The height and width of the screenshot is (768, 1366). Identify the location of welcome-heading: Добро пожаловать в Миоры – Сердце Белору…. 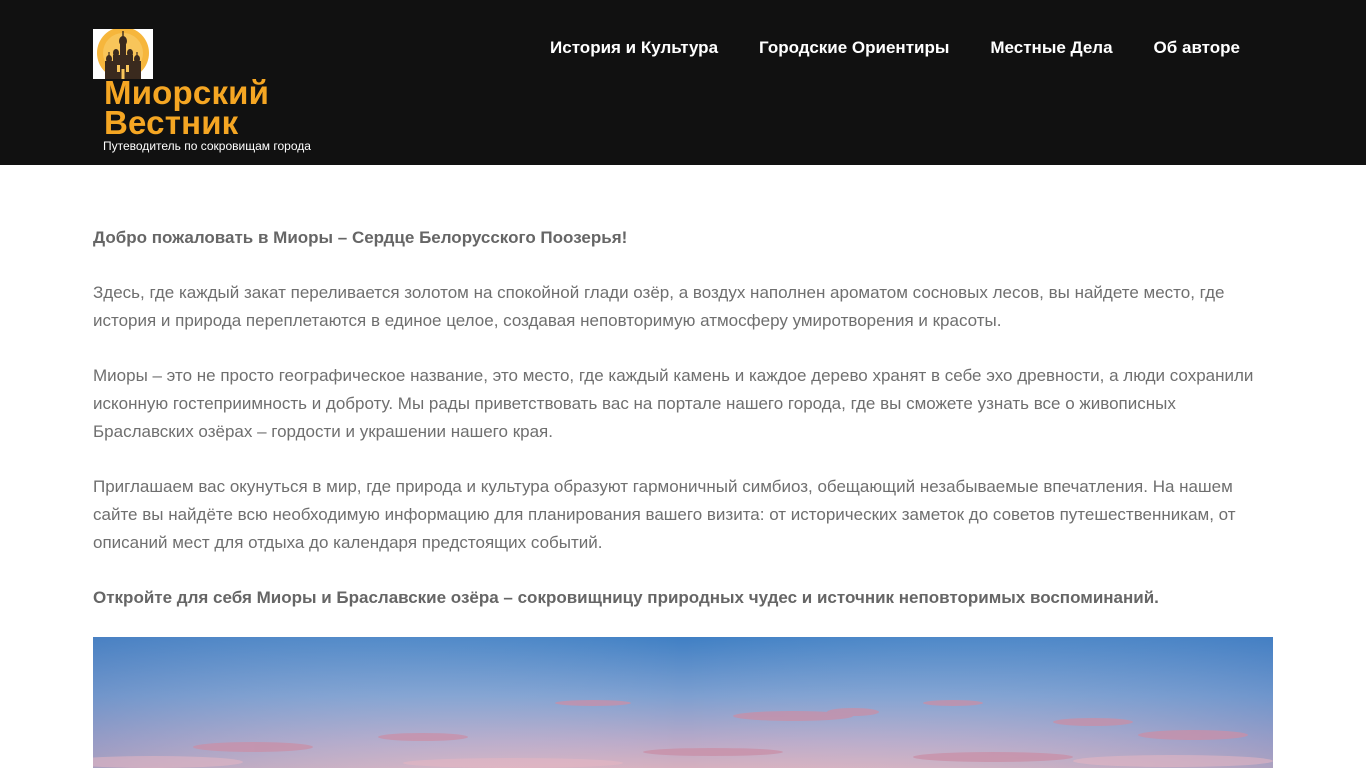
(360, 237).